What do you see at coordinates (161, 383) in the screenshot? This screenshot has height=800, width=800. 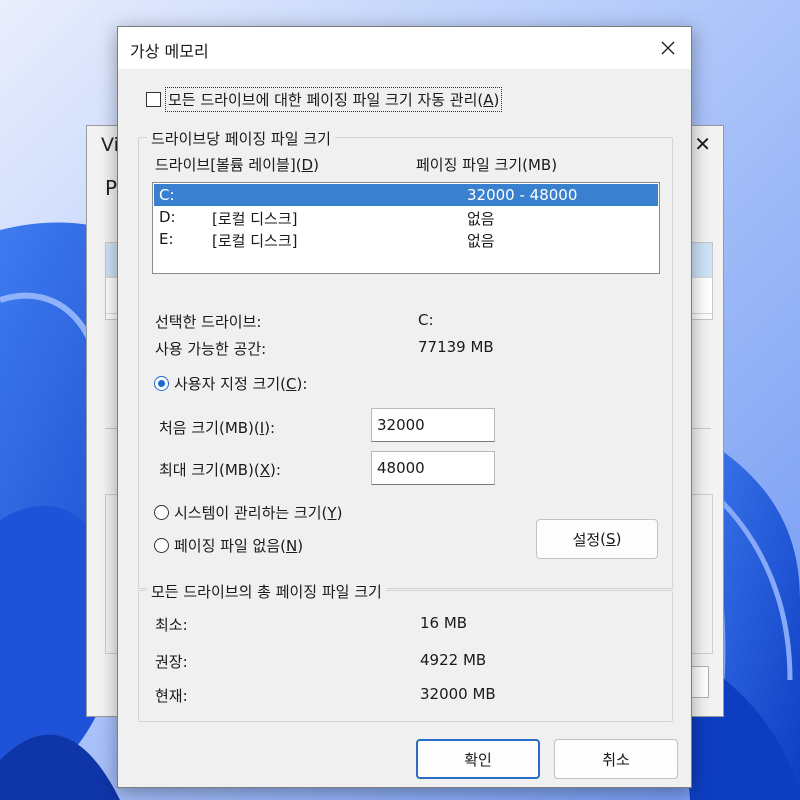 I see `custom-size-radio` at bounding box center [161, 383].